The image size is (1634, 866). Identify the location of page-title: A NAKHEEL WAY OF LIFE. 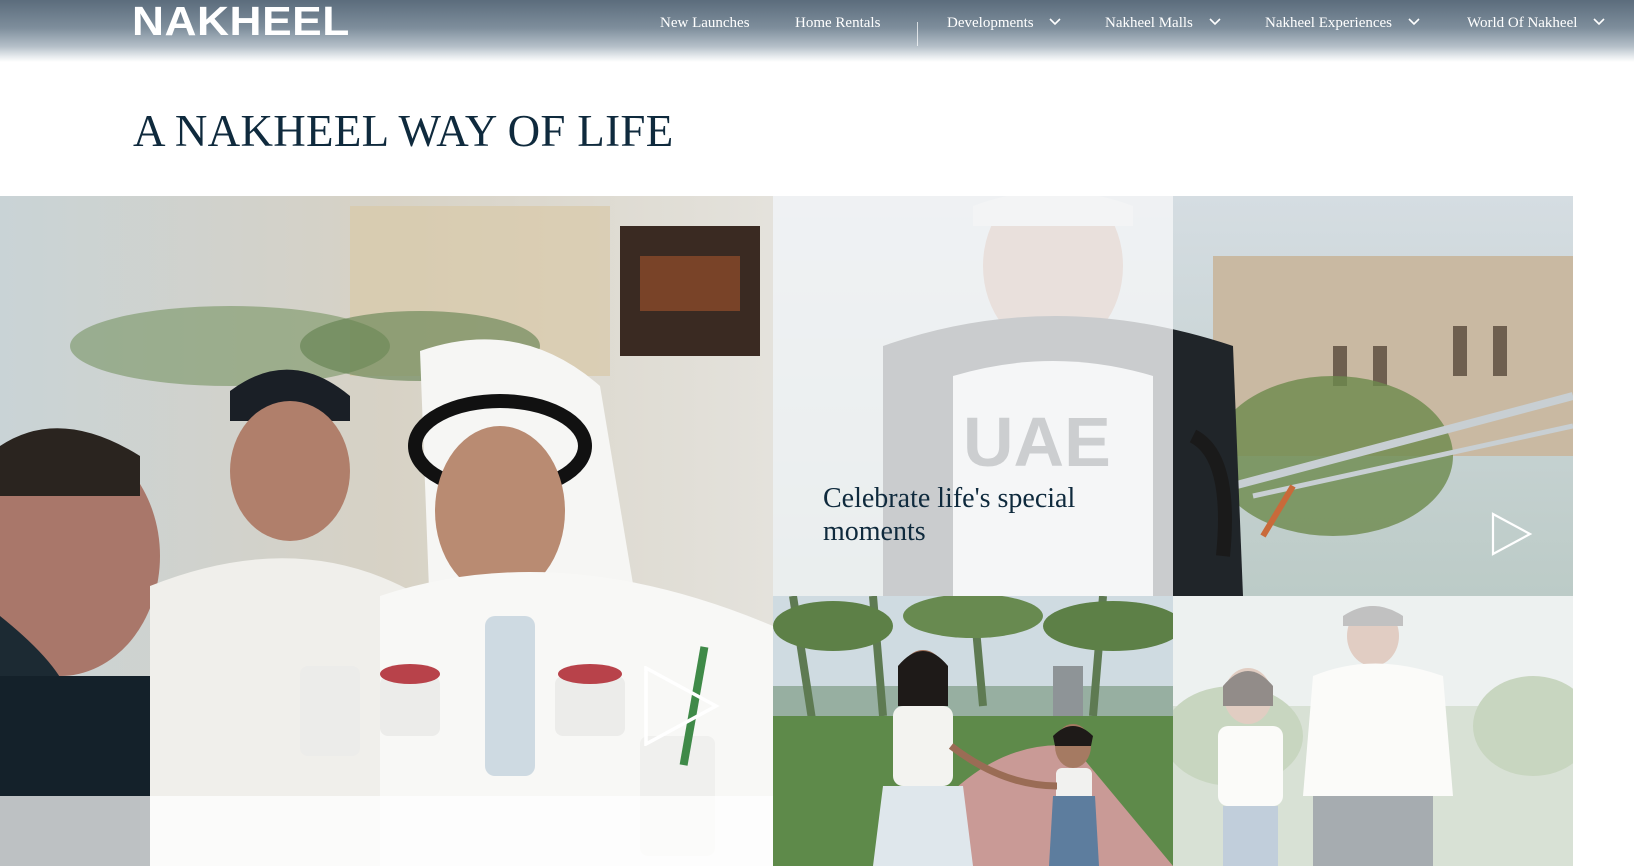
(403, 131).